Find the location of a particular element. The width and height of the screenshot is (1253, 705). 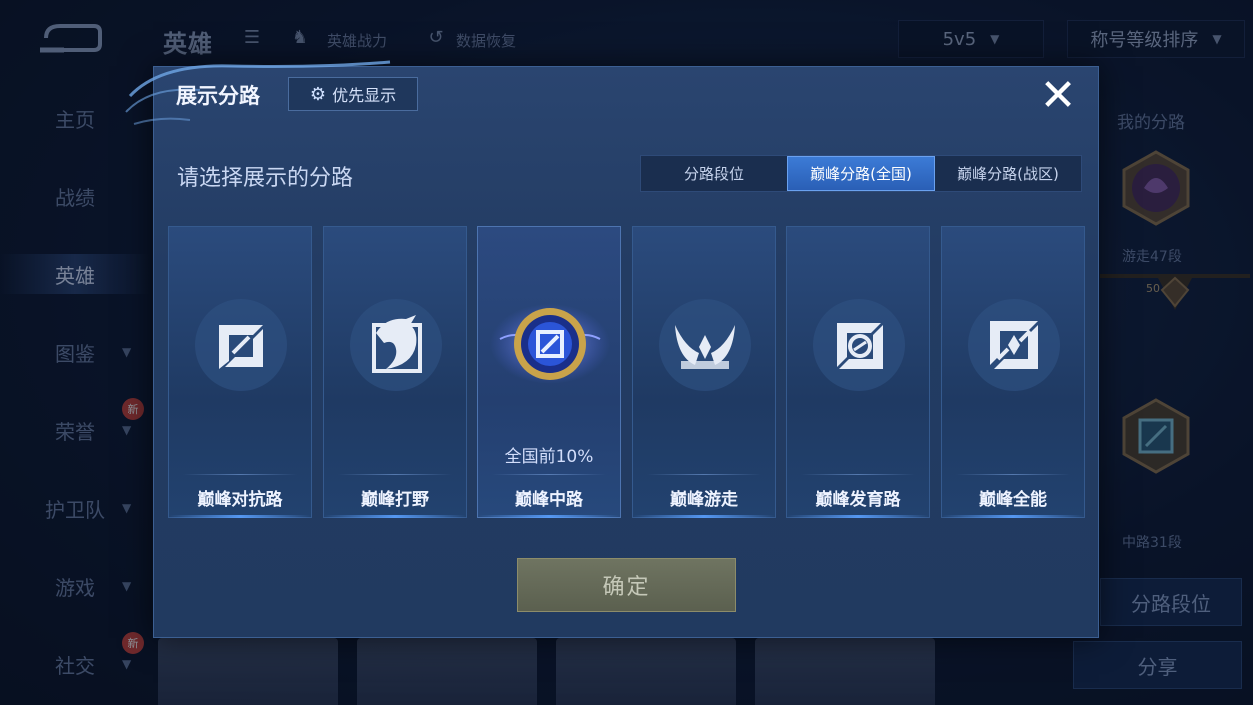

lane-label: 巅峰发育路 is located at coordinates (858, 500).